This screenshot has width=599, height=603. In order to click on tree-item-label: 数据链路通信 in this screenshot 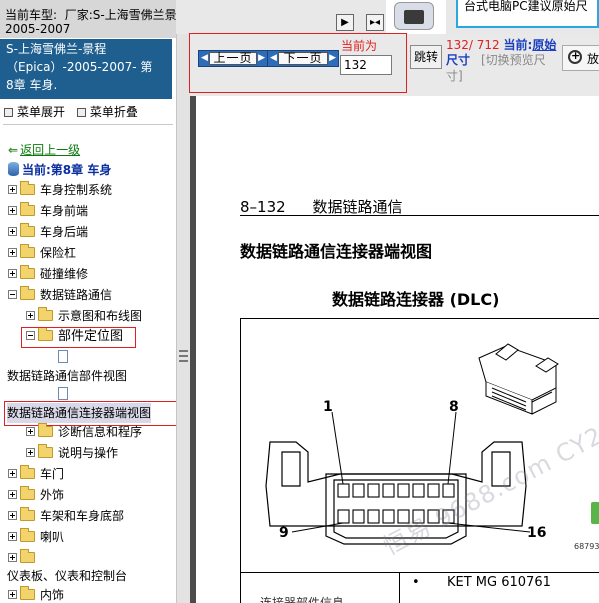, I will do `click(76, 295)`.